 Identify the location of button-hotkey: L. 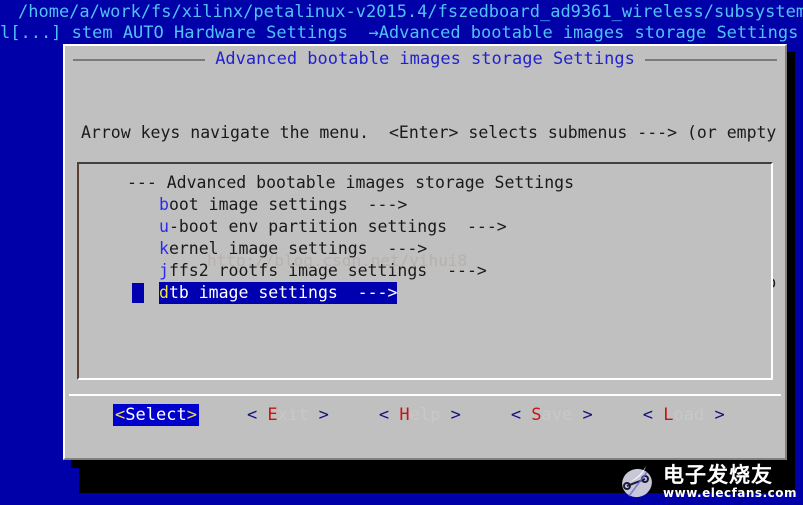
(668, 415).